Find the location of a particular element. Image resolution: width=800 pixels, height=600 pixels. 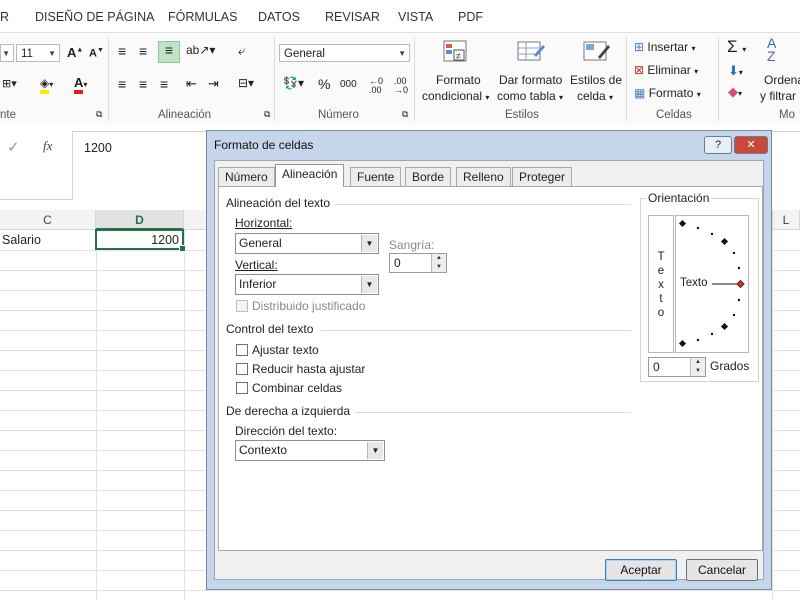

conditional-format-button: Formato is located at coordinates (458, 80).